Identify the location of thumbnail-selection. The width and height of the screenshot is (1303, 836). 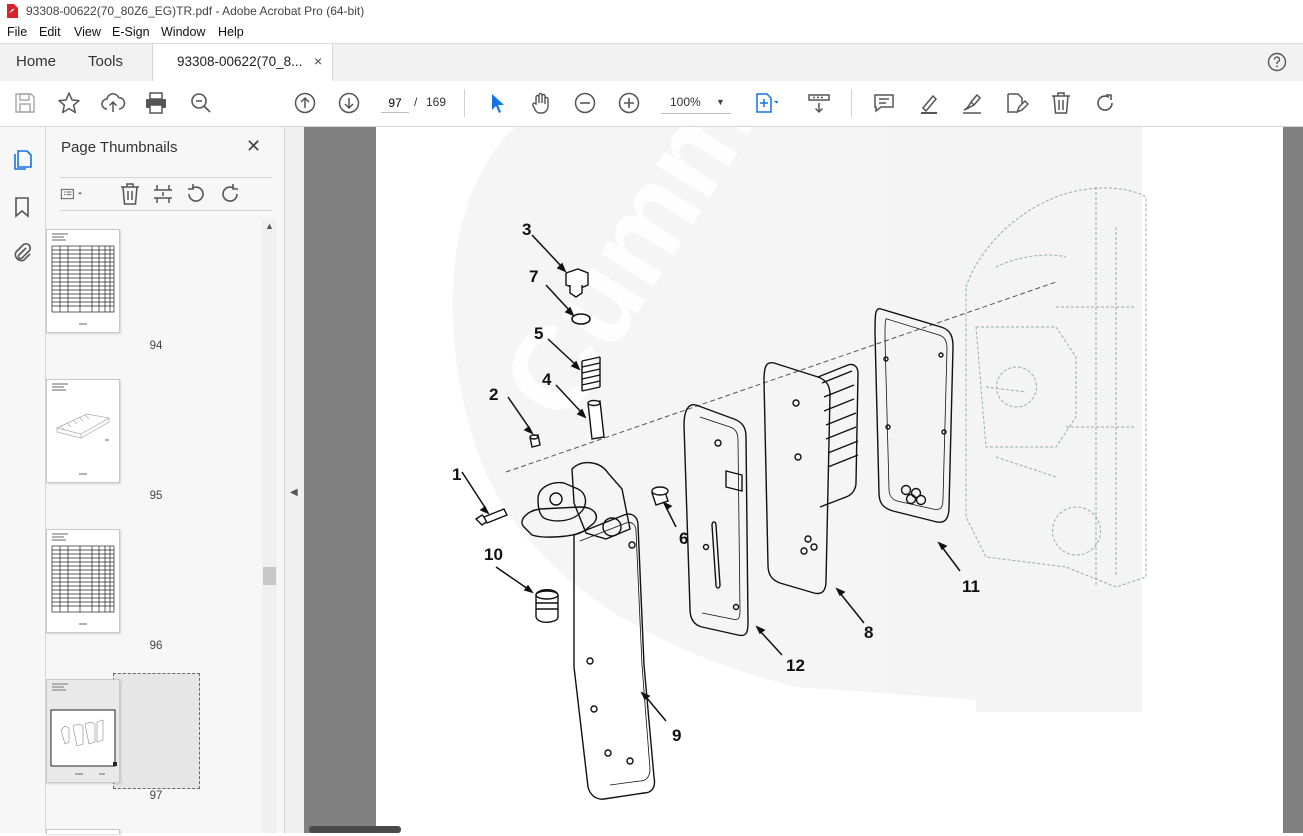
(156, 731).